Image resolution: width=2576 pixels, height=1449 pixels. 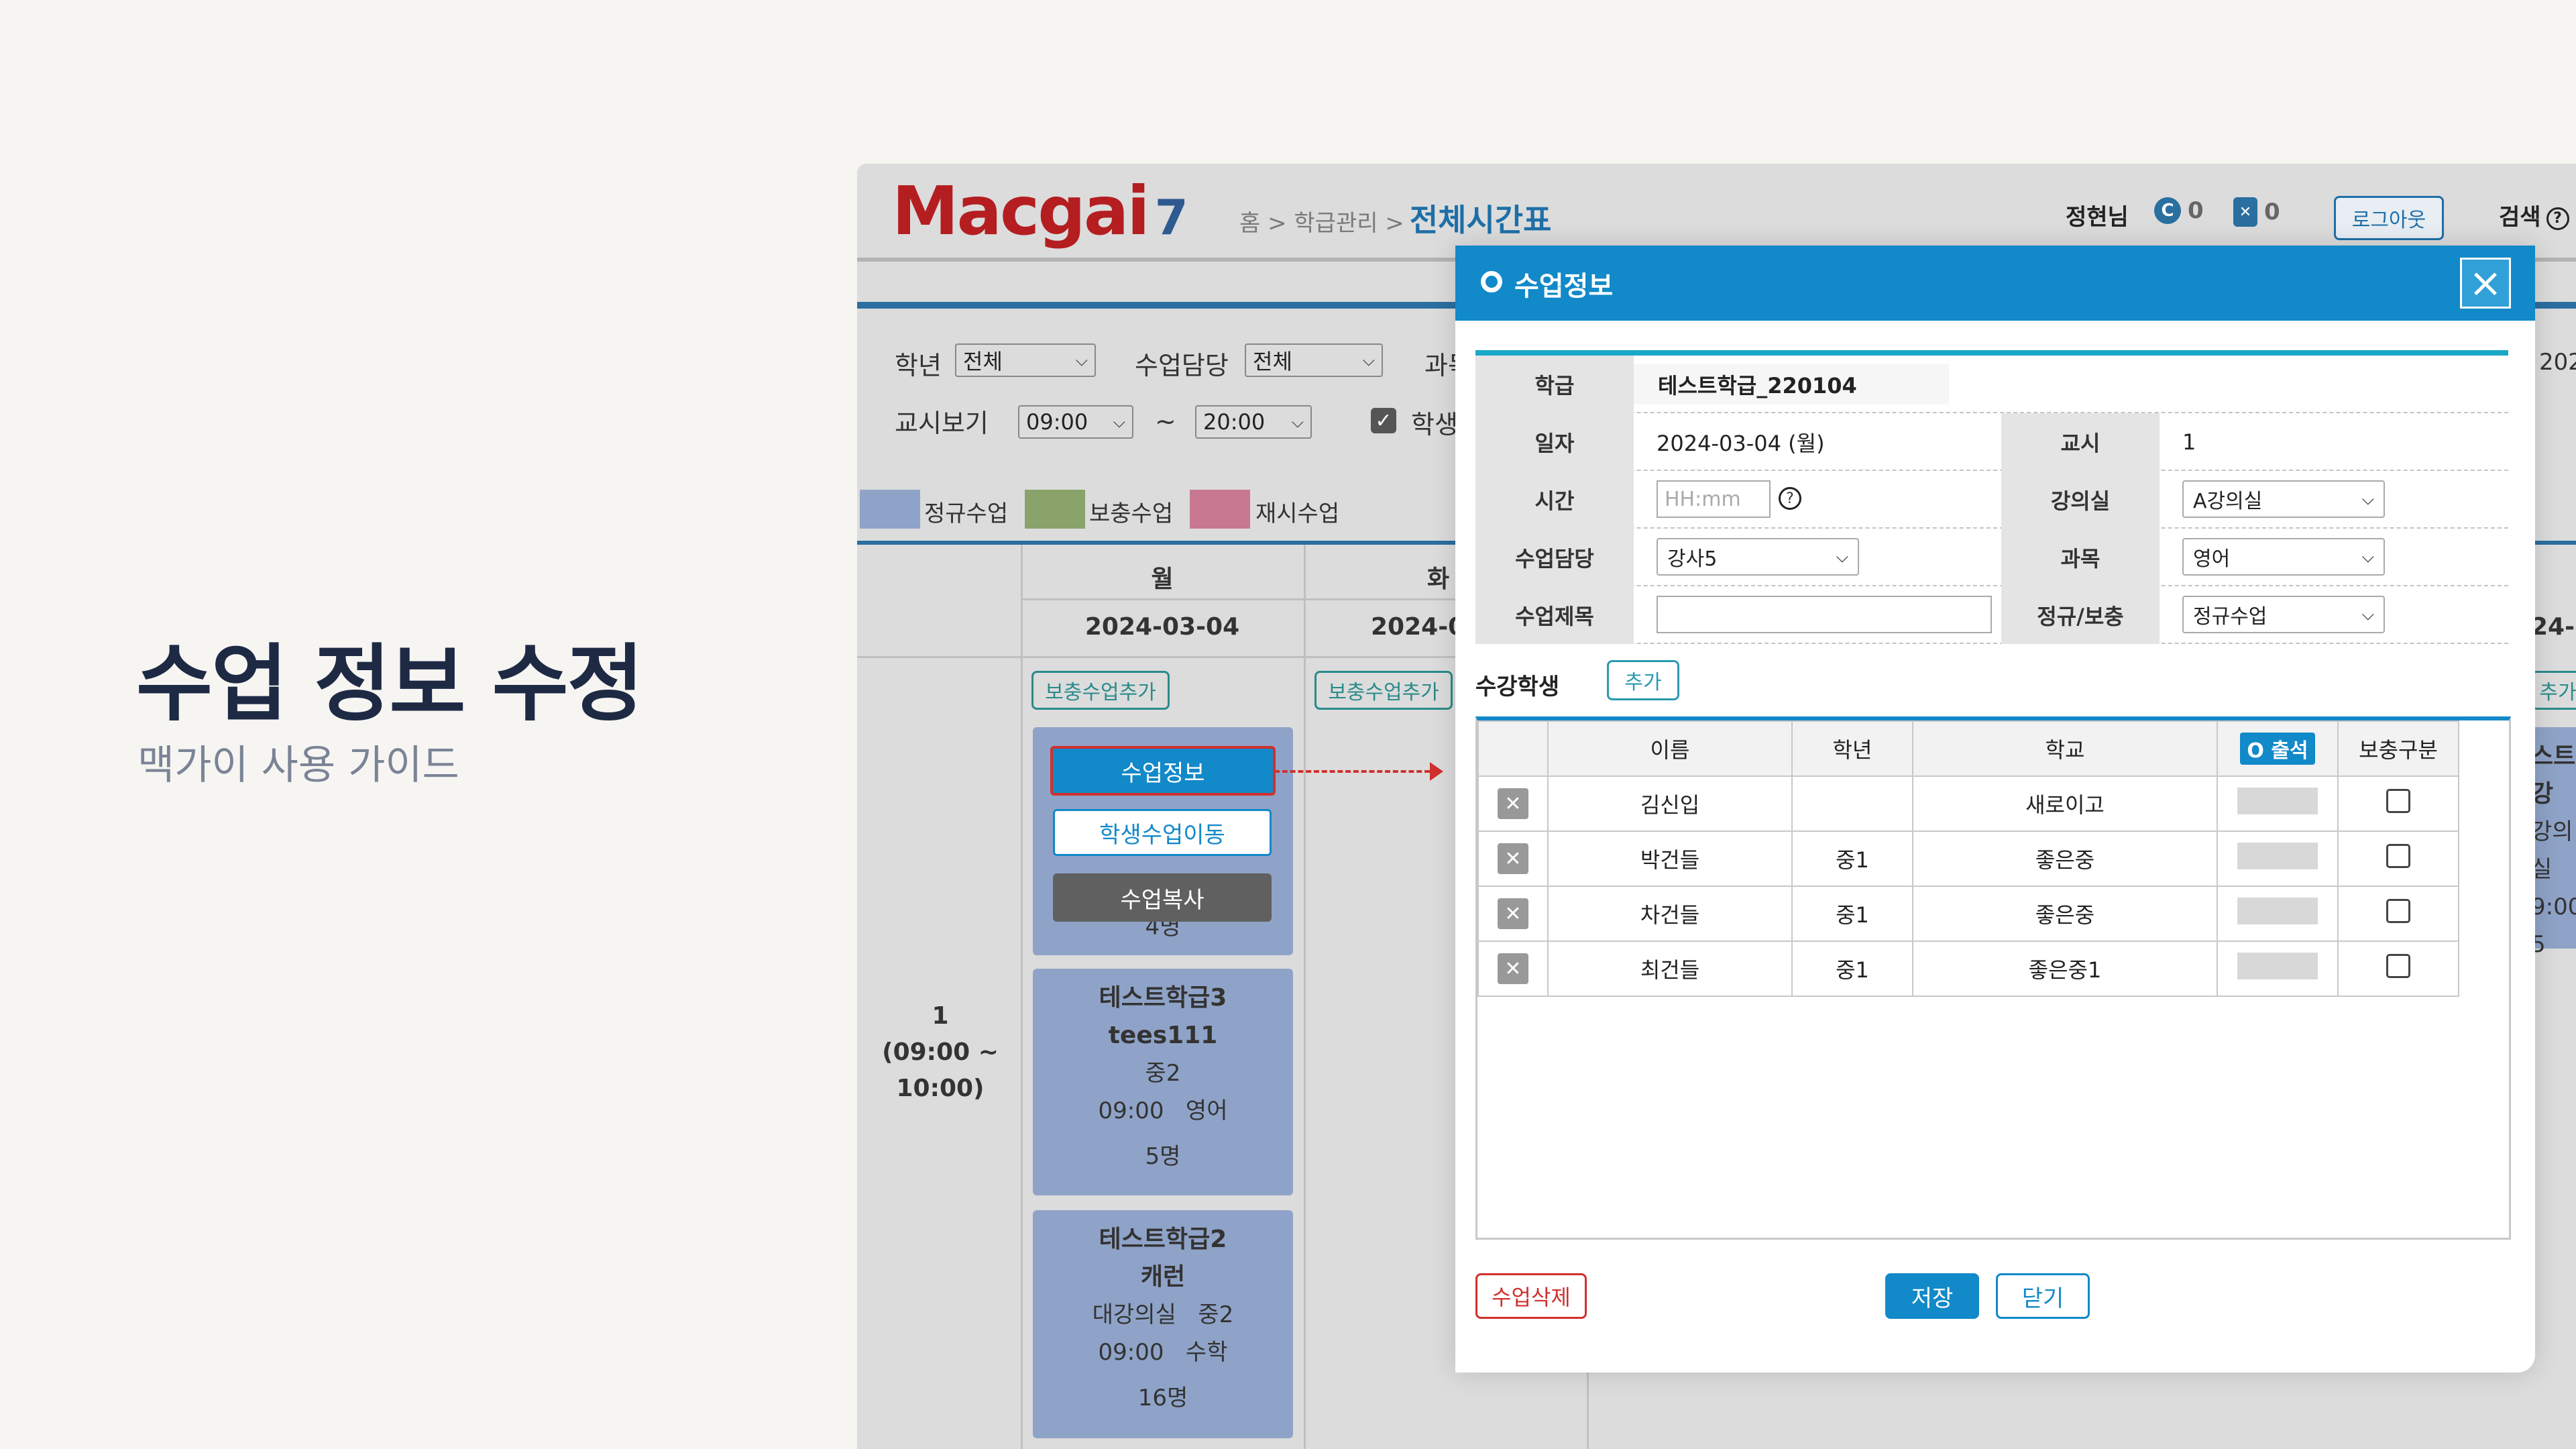 What do you see at coordinates (1025, 360) in the screenshot?
I see `grade-filter-select: 전체 ⌵` at bounding box center [1025, 360].